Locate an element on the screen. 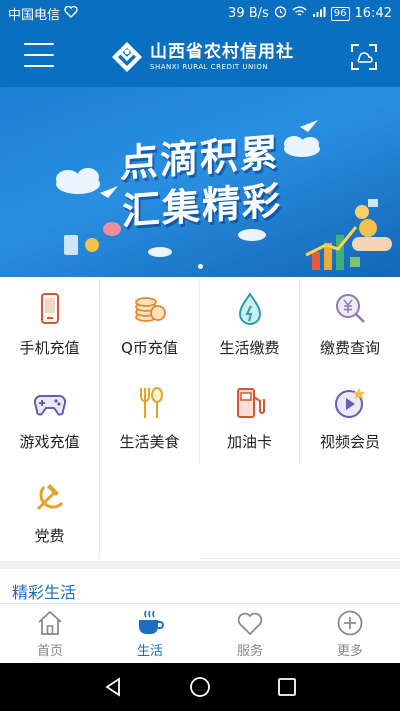 This screenshot has height=711, width=400. status-bar: 中国电信 39 B/s 96 16:42 is located at coordinates (200, 13).